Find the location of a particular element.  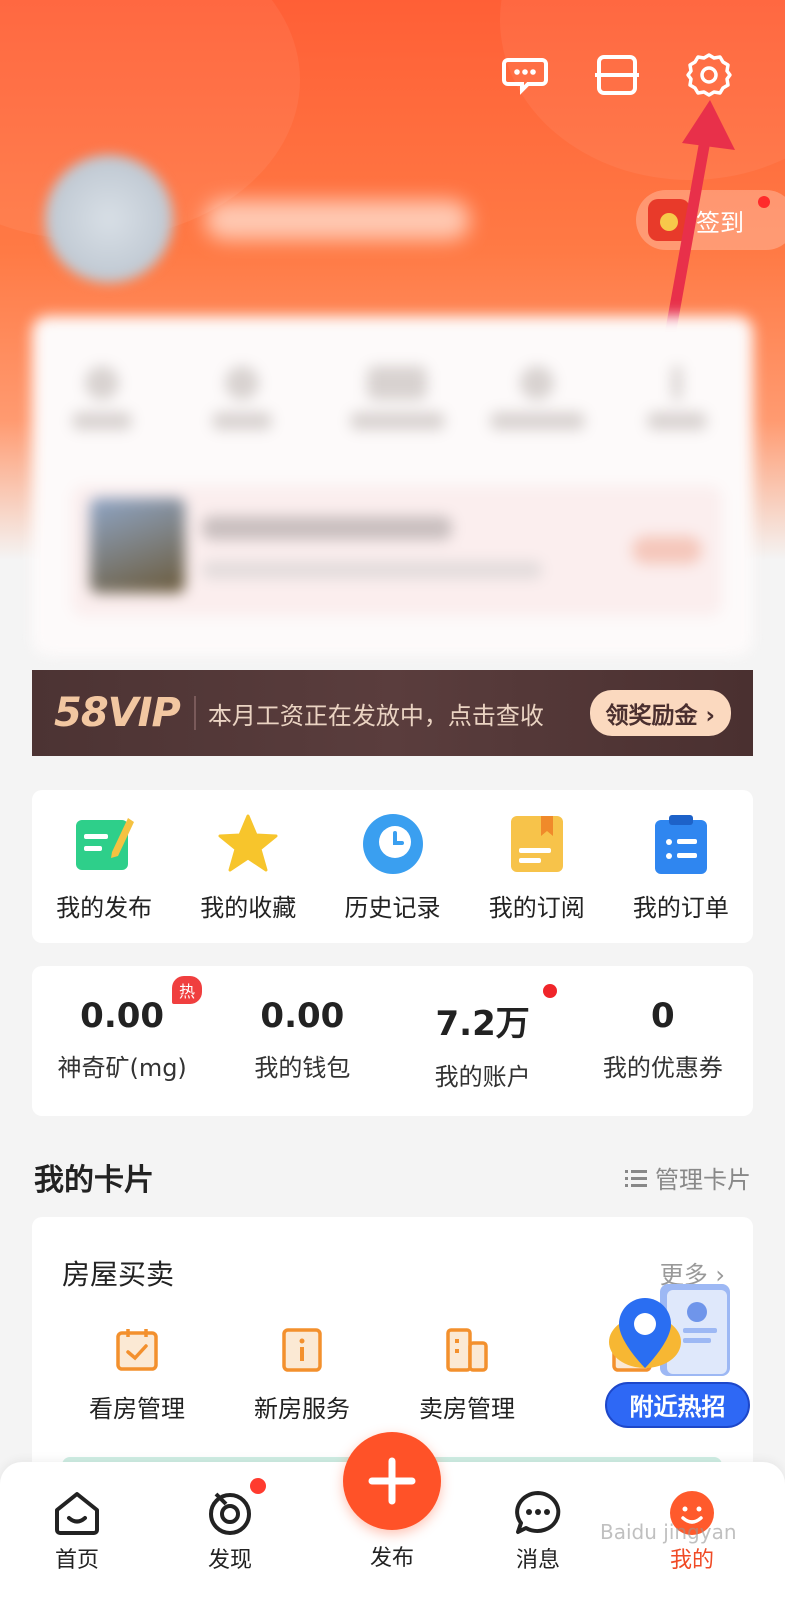

stat-magic-ore: 0.00 神奇矿(mg) 热 is located at coordinates (122, 1041).